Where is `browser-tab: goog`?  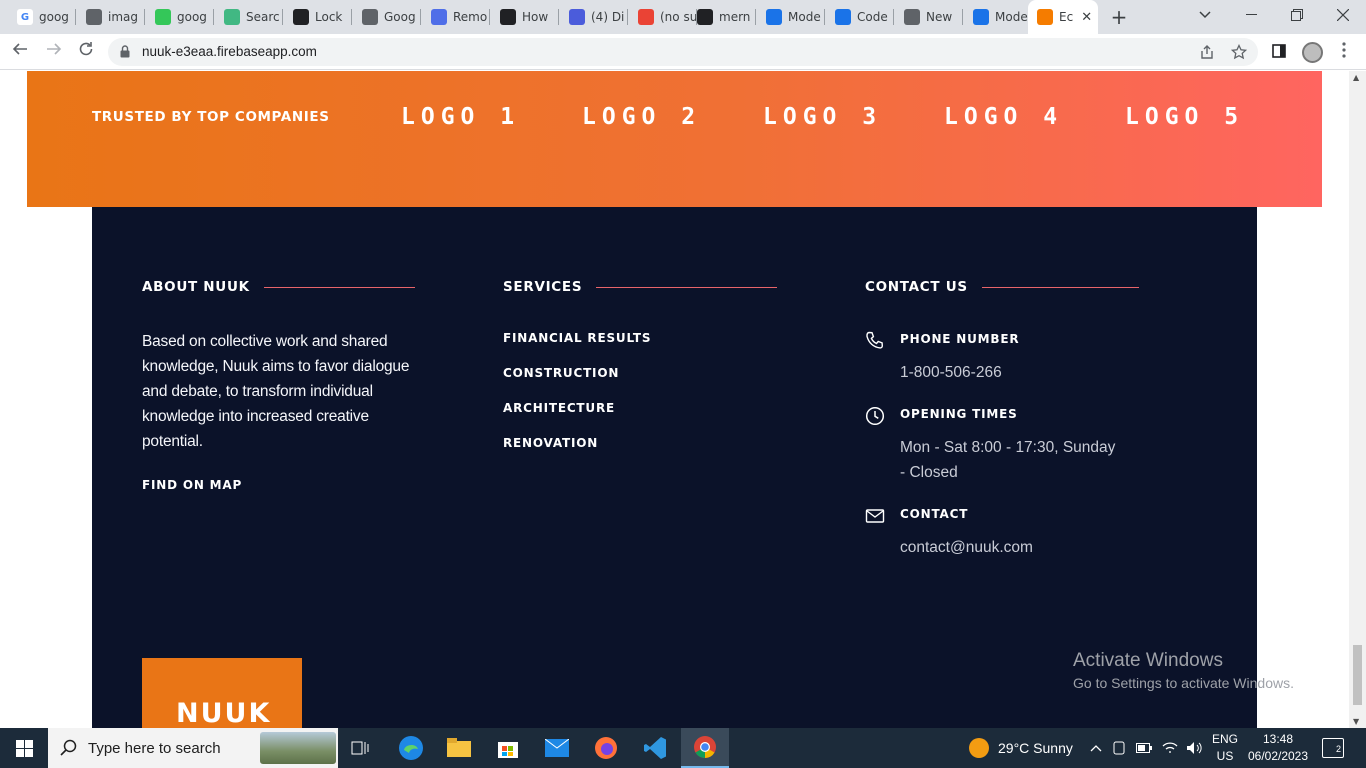
browser-tab: goog is located at coordinates (180, 17).